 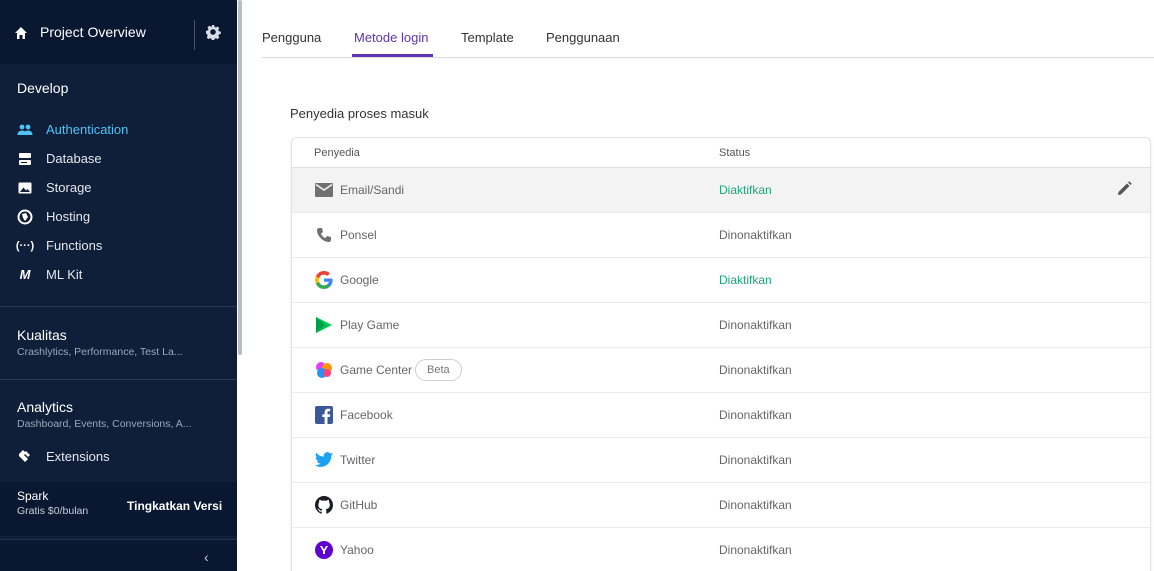 I want to click on sidebar-item-extensions: Extensions, so click(x=63, y=456).